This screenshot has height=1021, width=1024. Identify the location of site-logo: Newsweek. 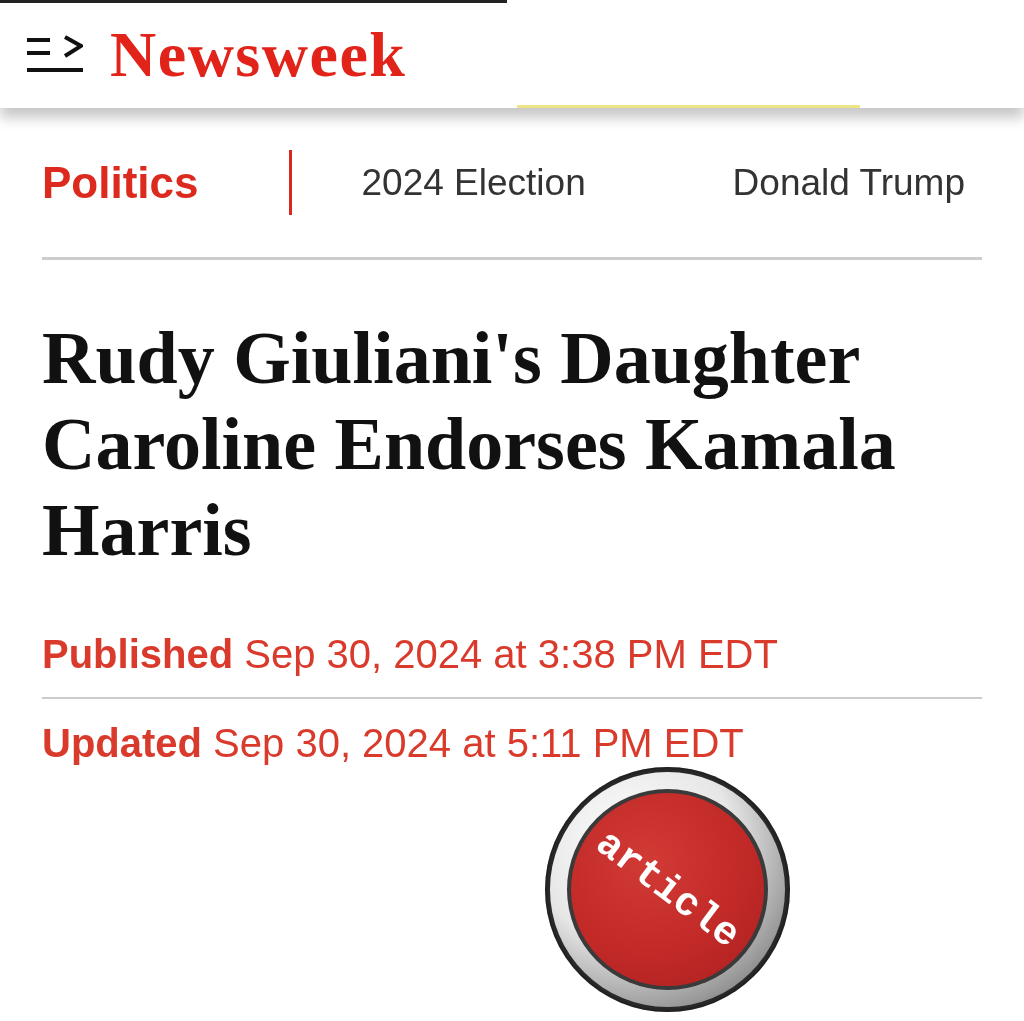
(258, 55).